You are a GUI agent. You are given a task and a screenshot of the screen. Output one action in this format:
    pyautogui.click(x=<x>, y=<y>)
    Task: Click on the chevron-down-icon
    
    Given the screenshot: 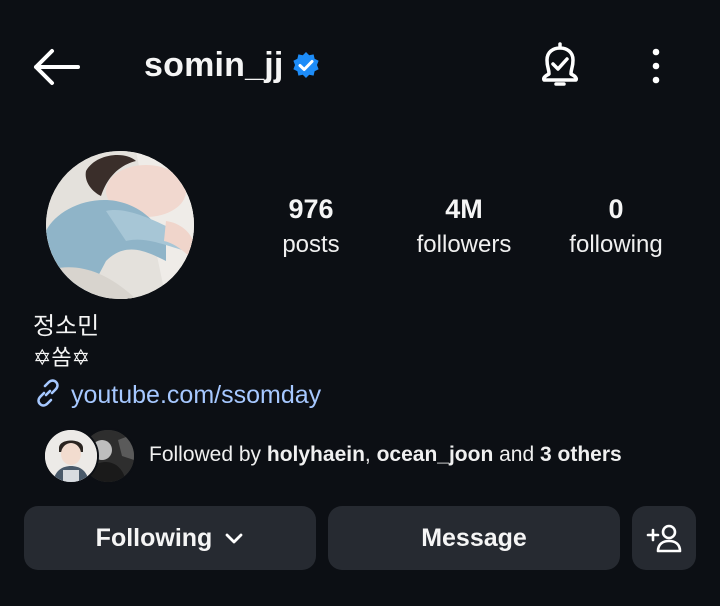 What is the action you would take?
    pyautogui.click(x=234, y=538)
    